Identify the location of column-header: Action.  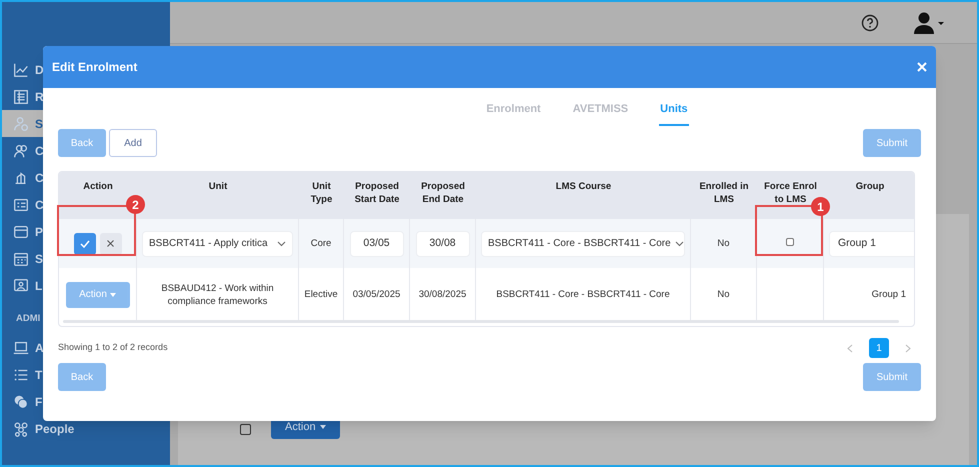
(98, 186).